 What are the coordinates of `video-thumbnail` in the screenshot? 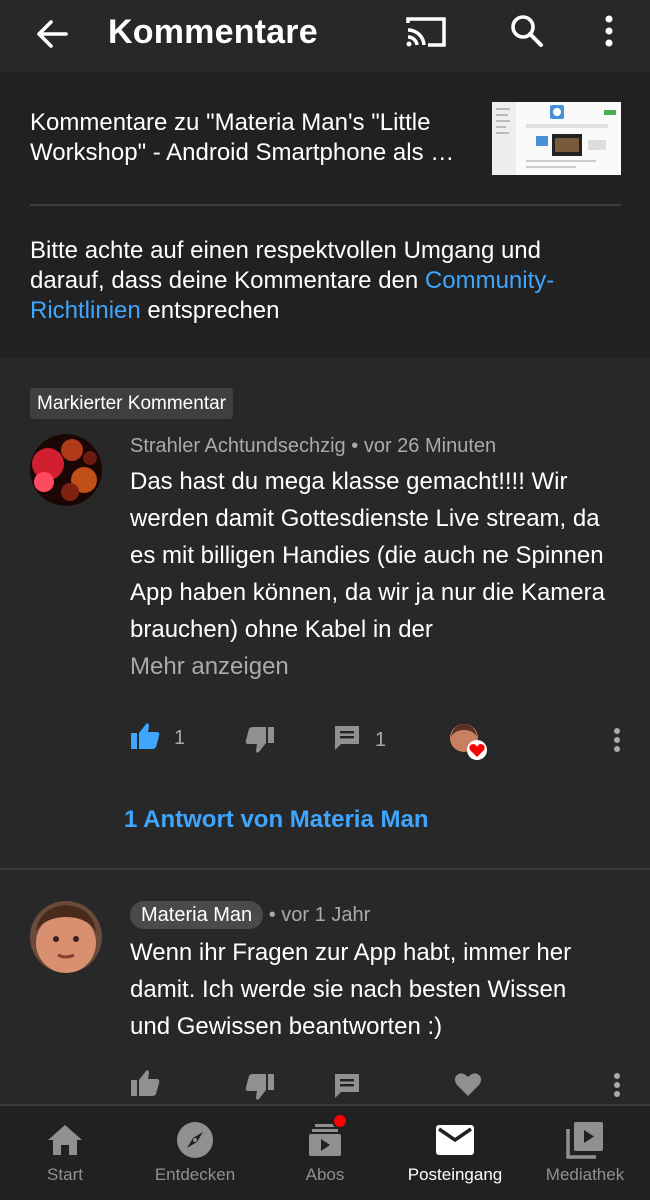 It's located at (556, 138).